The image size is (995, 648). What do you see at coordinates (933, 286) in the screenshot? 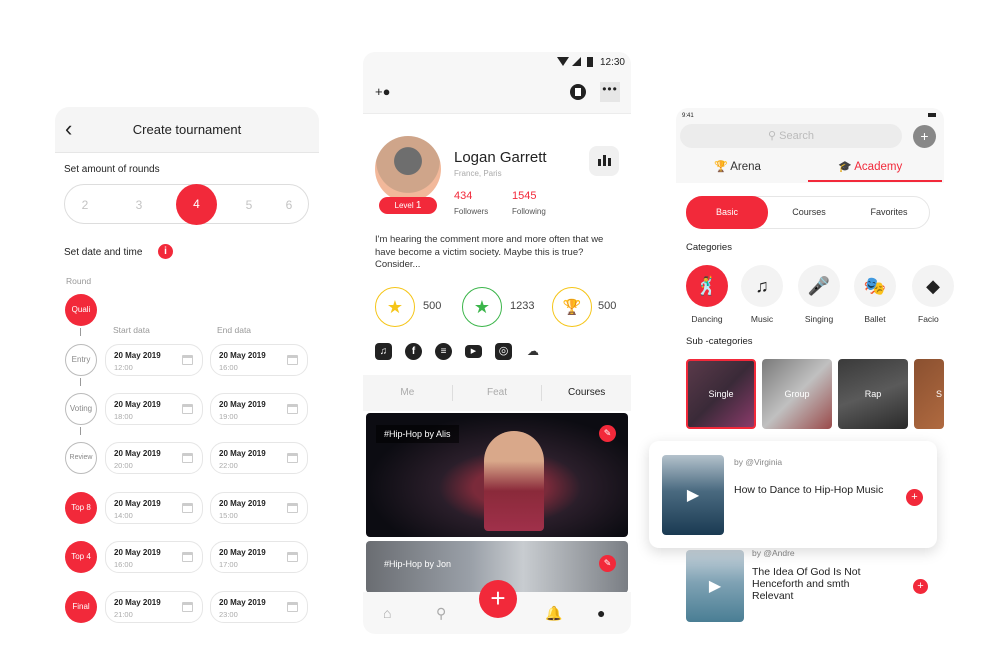
I see `diamond-icon: ◆` at bounding box center [933, 286].